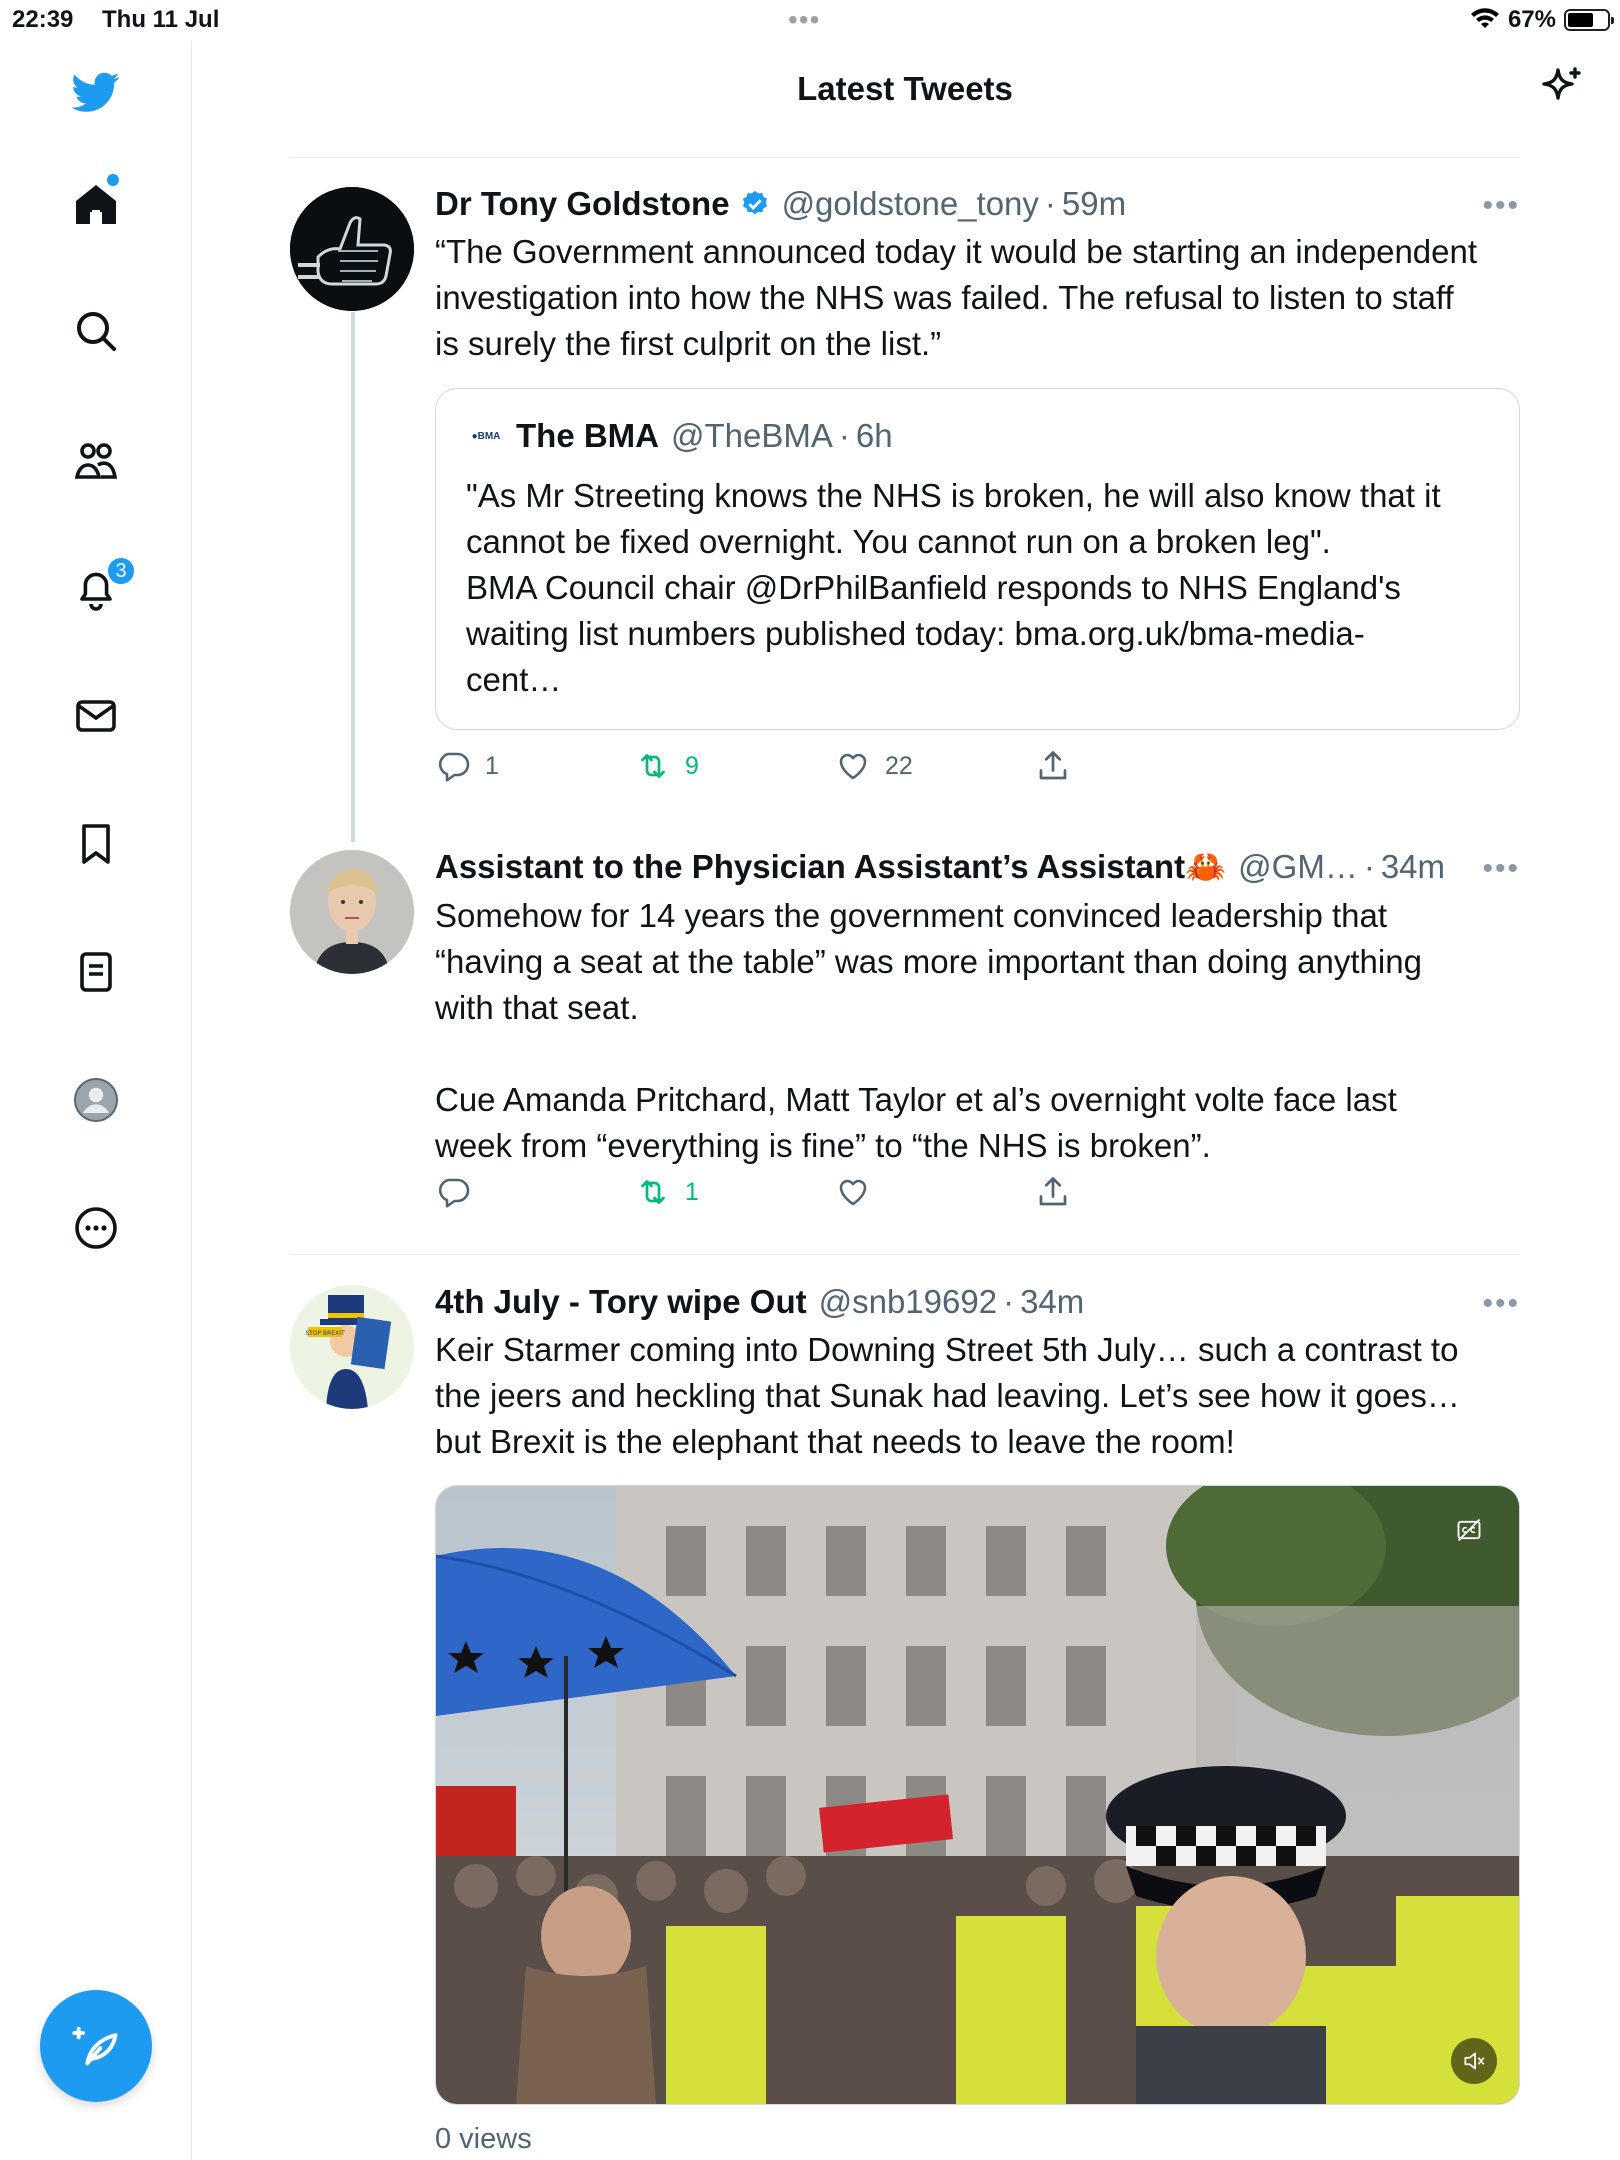 The image size is (1620, 2160). Describe the element at coordinates (667, 1192) in the screenshot. I see `retweet-button: 1` at that location.